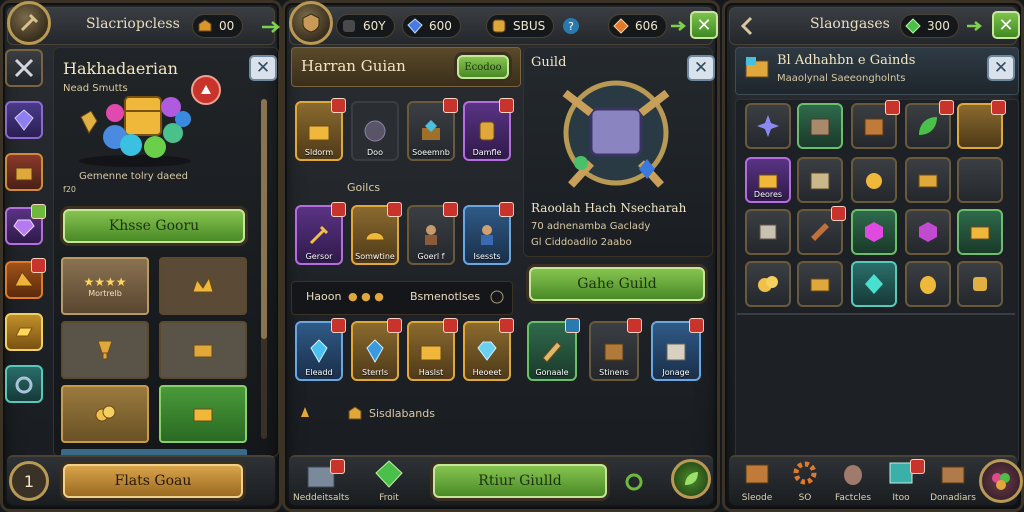 The width and height of the screenshot is (1024, 512). I want to click on nav-item: Froit, so click(389, 481).